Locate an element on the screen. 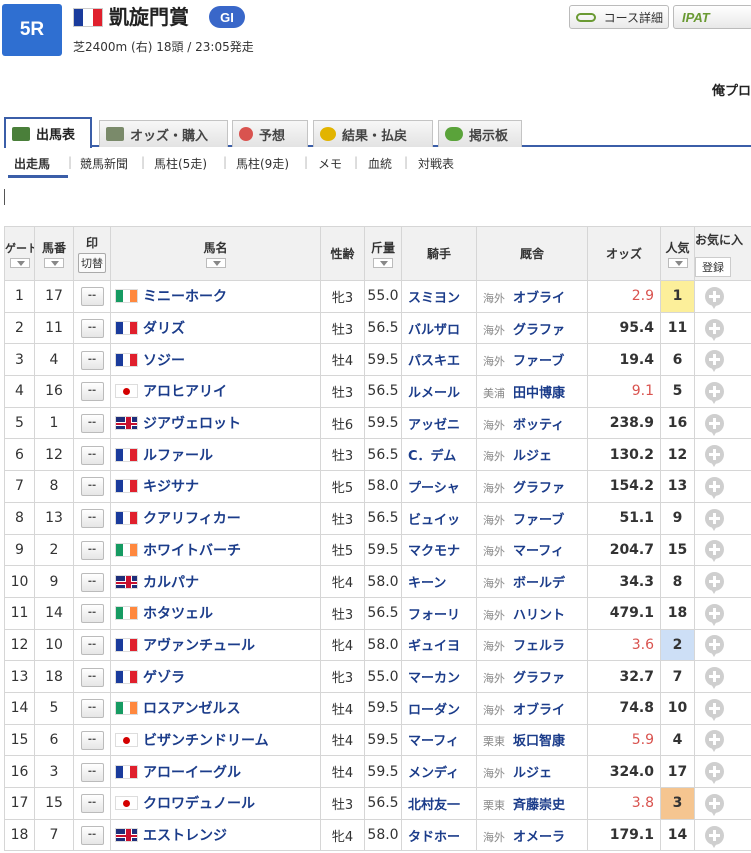 The width and height of the screenshot is (751, 853). horse-name-link: ルファール is located at coordinates (178, 456).